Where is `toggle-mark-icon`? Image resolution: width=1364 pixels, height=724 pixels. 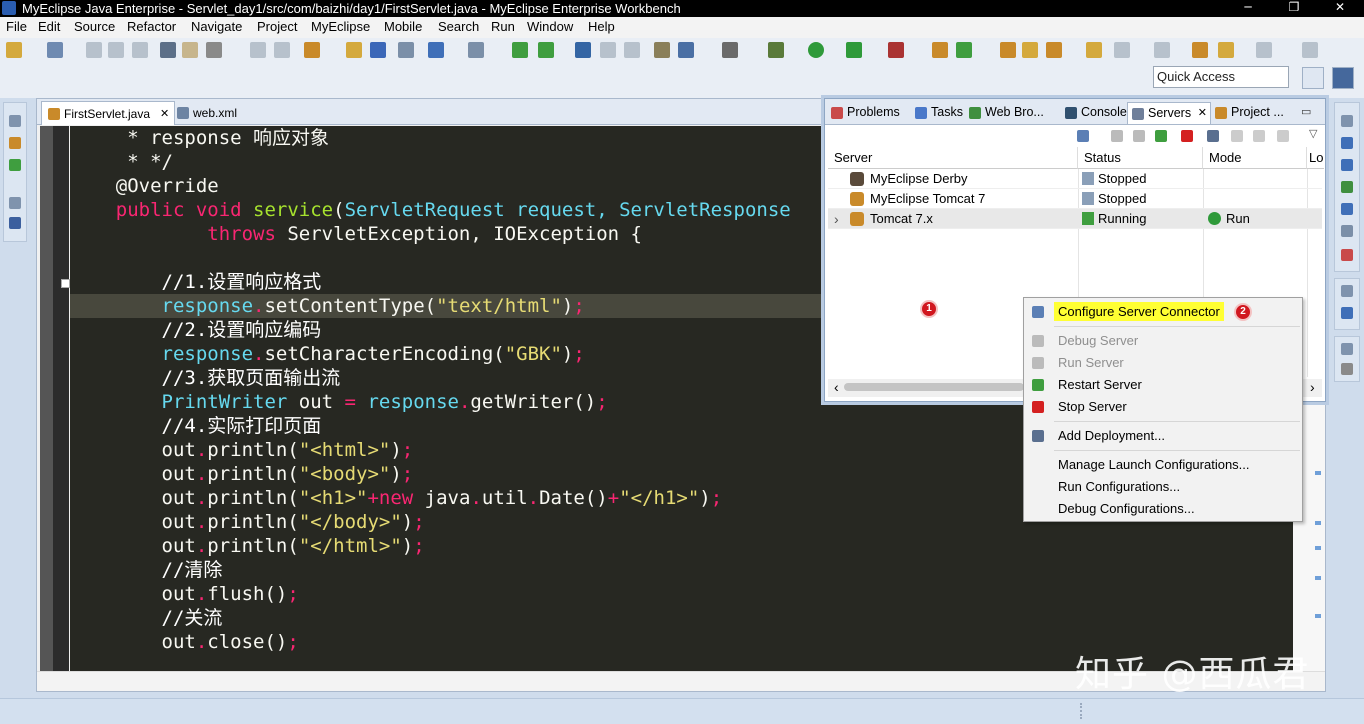
toggle-mark-icon is located at coordinates (190, 50).